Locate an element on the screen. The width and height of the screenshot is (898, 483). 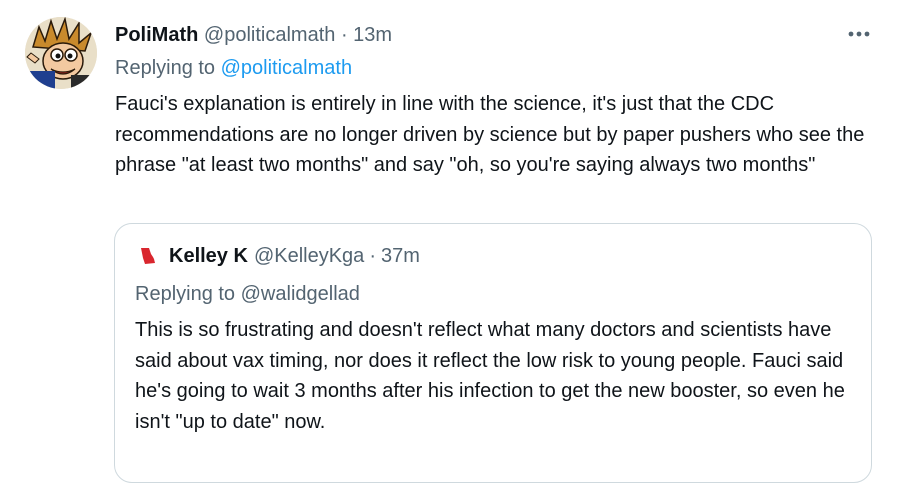
quoted-replying-to-label: Replying to is located at coordinates (185, 294).